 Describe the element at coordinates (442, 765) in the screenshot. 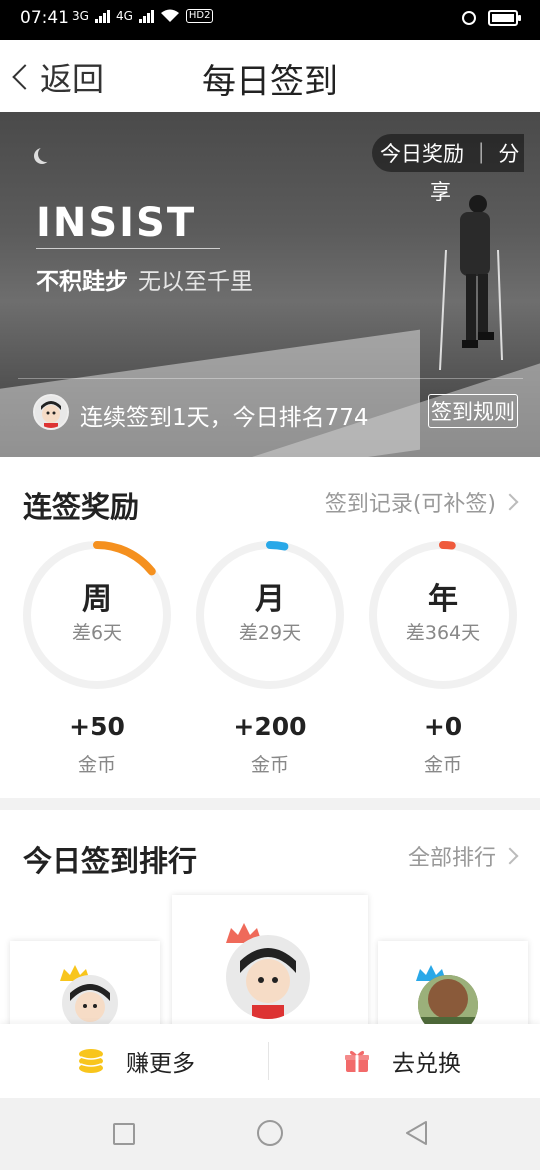

I see `reward-year-unit: 金币` at that location.